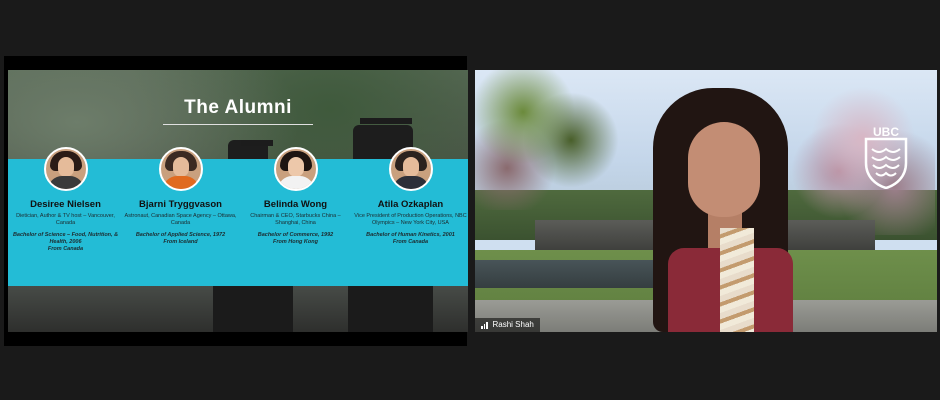 The height and width of the screenshot is (400, 940). What do you see at coordinates (410, 204) in the screenshot?
I see `alumni-name: Atila Ozkaplan` at bounding box center [410, 204].